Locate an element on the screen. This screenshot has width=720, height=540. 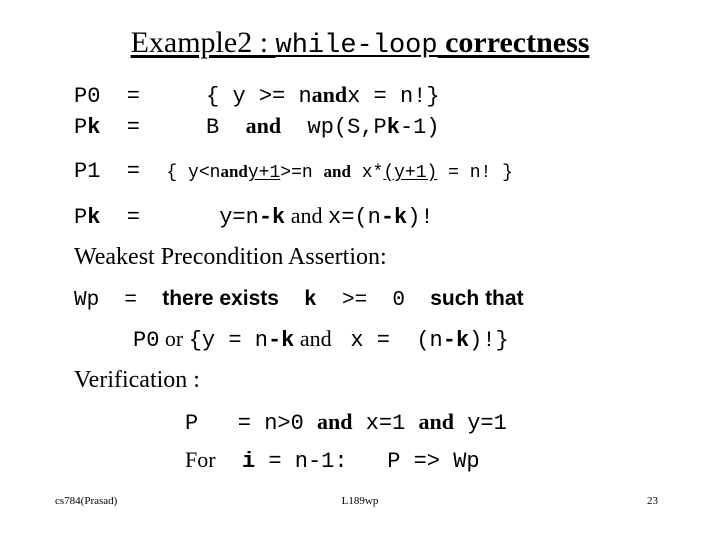
wp-such-that: such that is located at coordinates (477, 298).